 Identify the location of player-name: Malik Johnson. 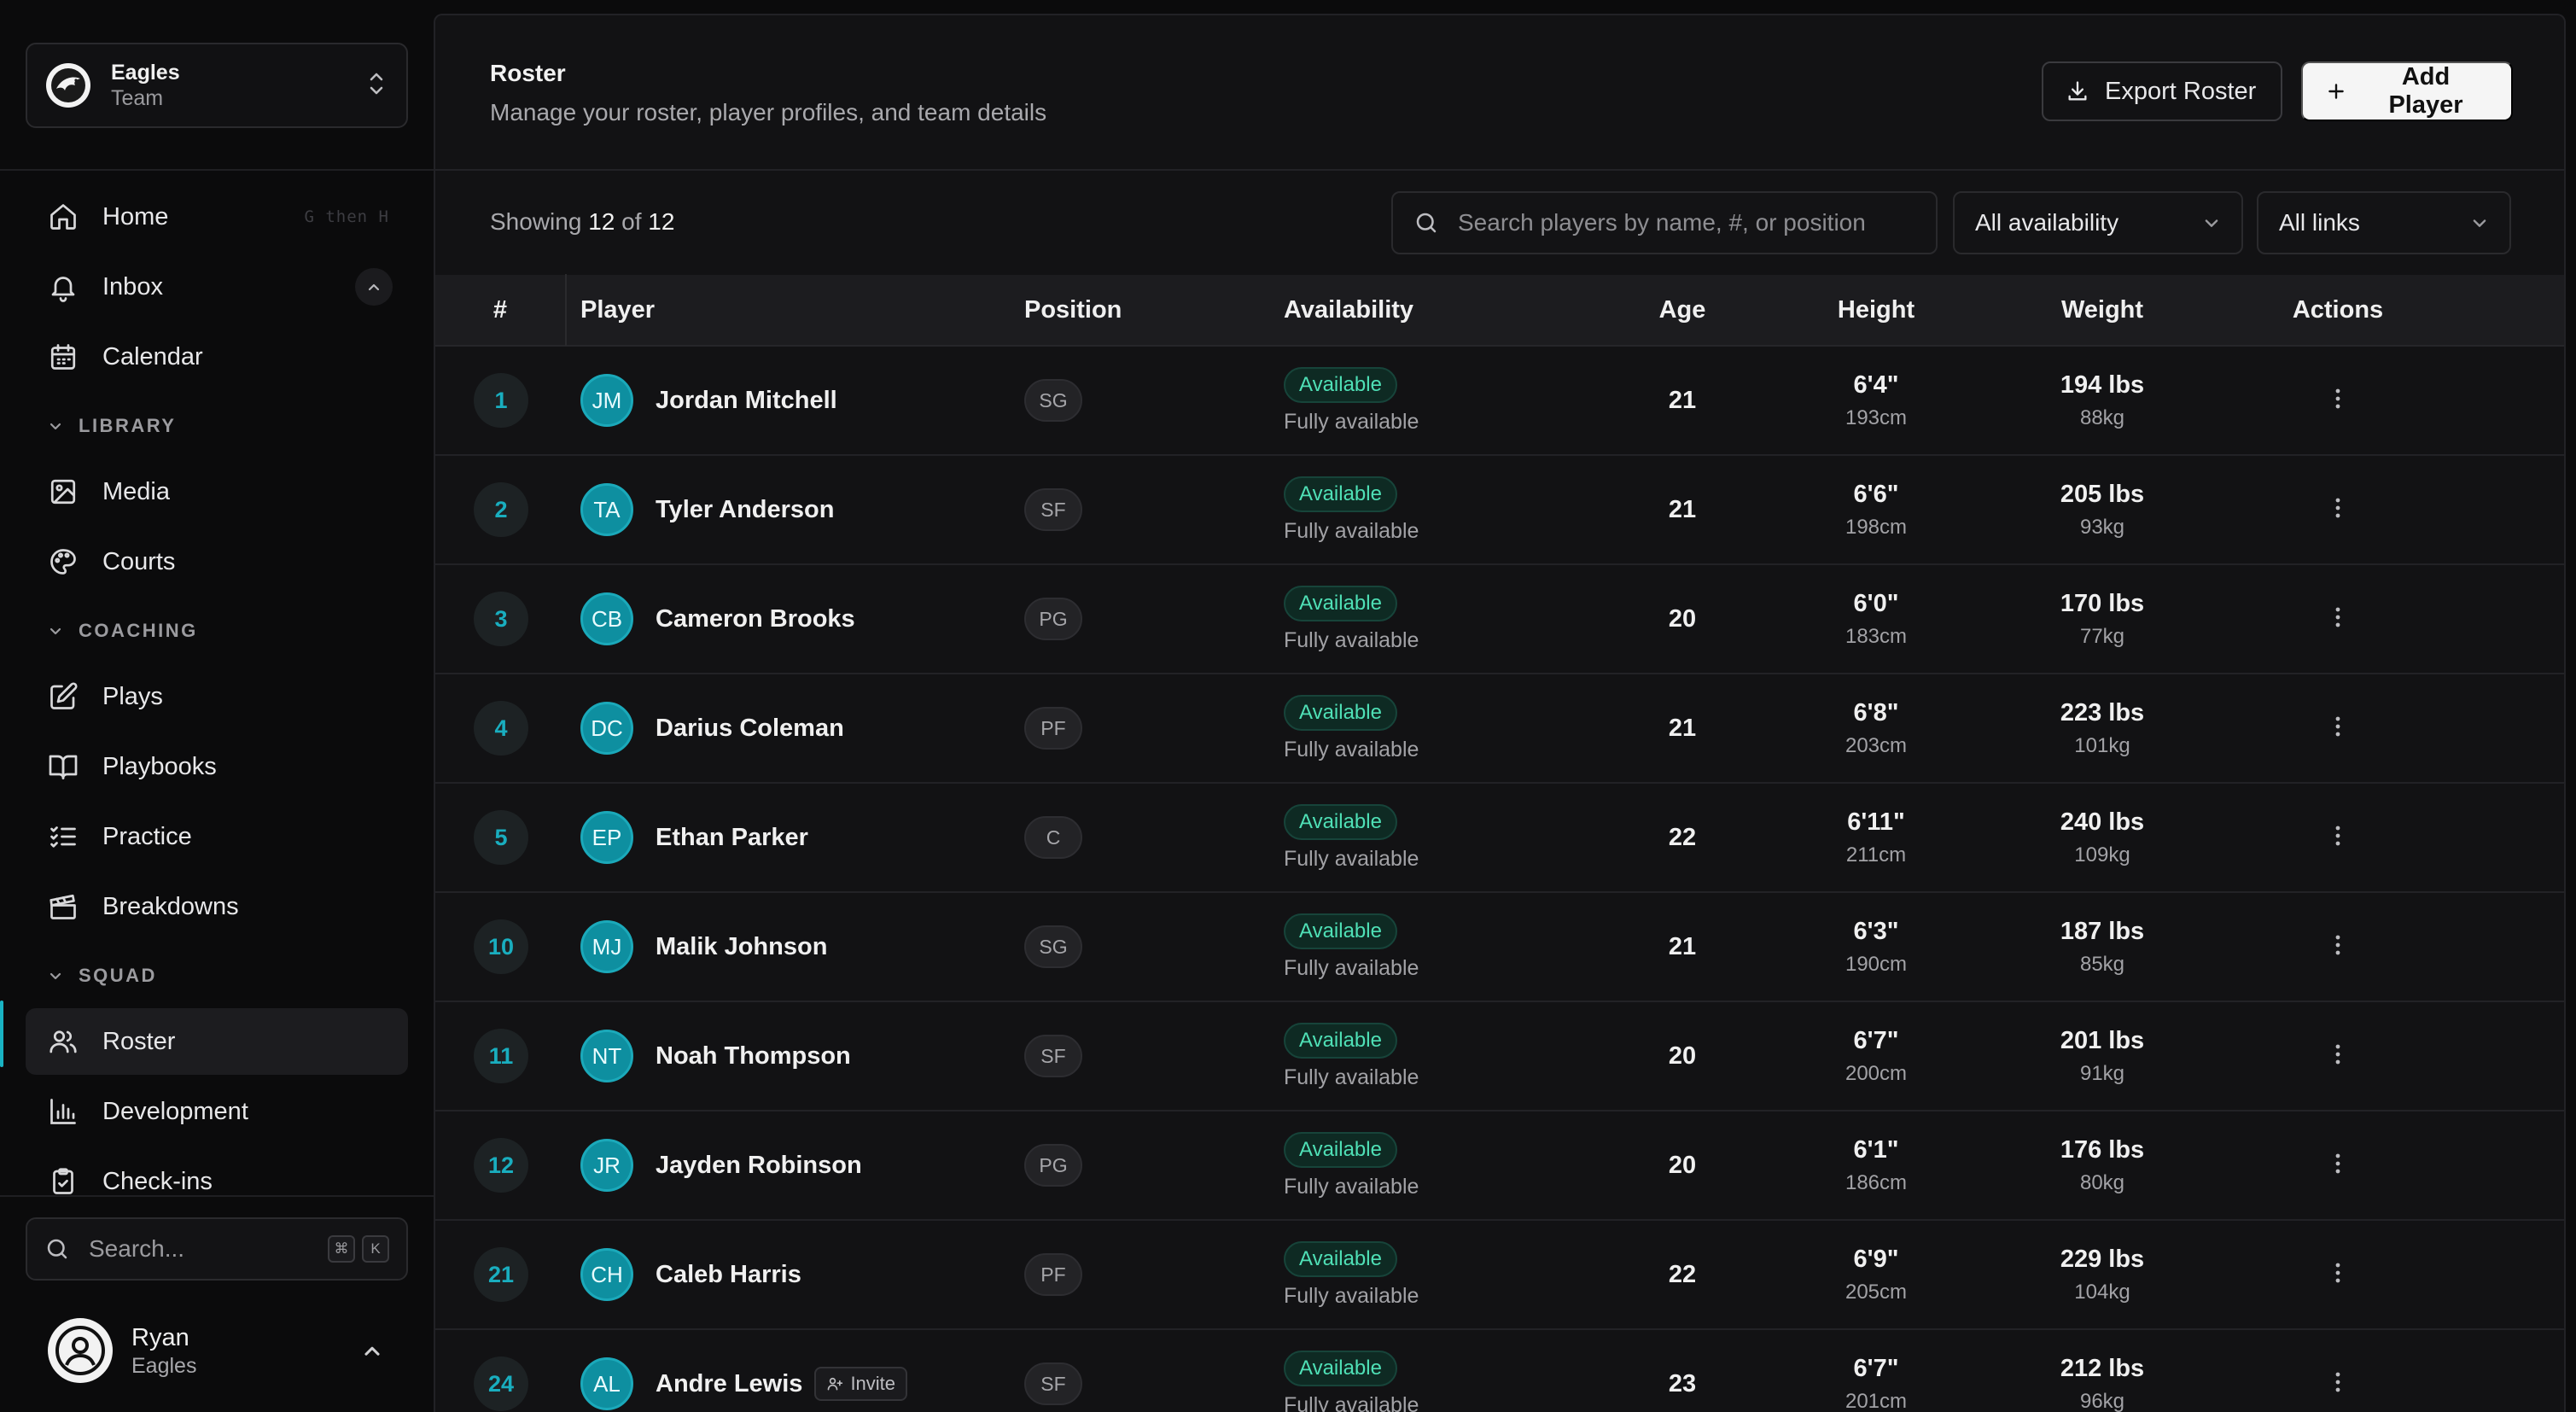
(741, 947).